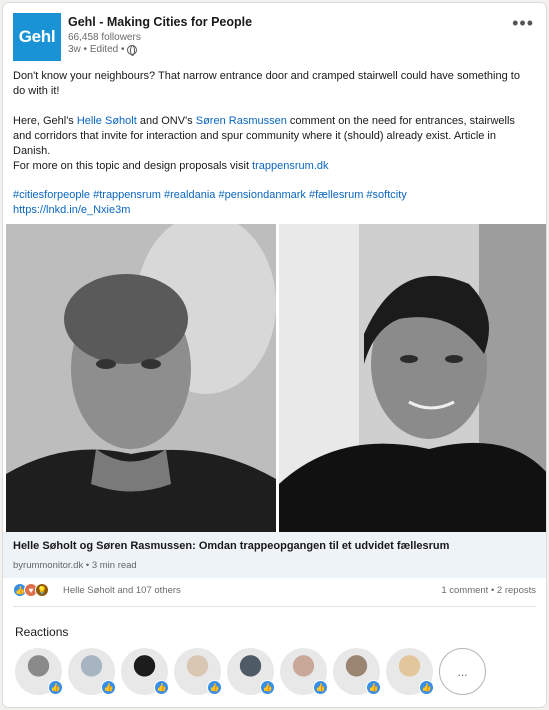 The width and height of the screenshot is (549, 710). I want to click on short-link: https://lnkd.in/e_Nxie3m, so click(272, 210).